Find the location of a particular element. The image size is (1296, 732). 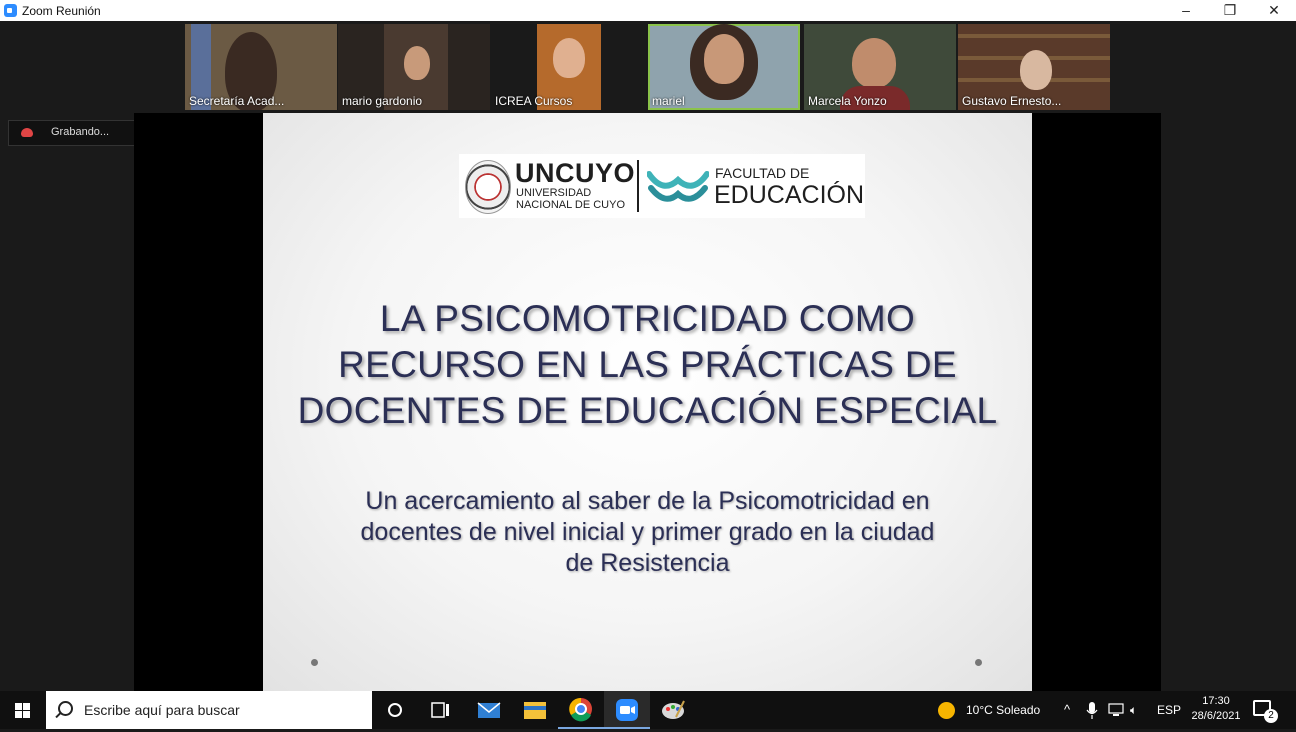

recording-cloud-icon is located at coordinates (27, 132).